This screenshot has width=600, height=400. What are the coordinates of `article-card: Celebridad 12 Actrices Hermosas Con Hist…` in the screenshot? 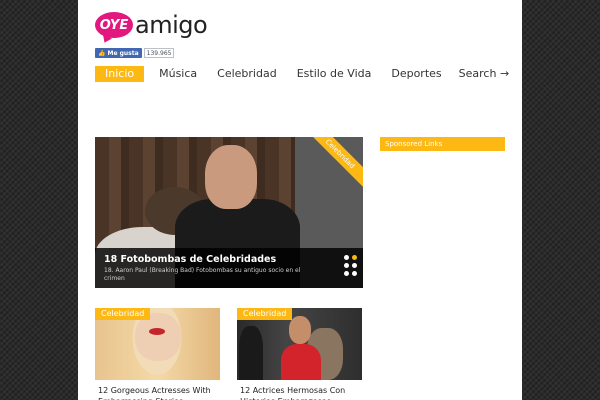 It's located at (299, 354).